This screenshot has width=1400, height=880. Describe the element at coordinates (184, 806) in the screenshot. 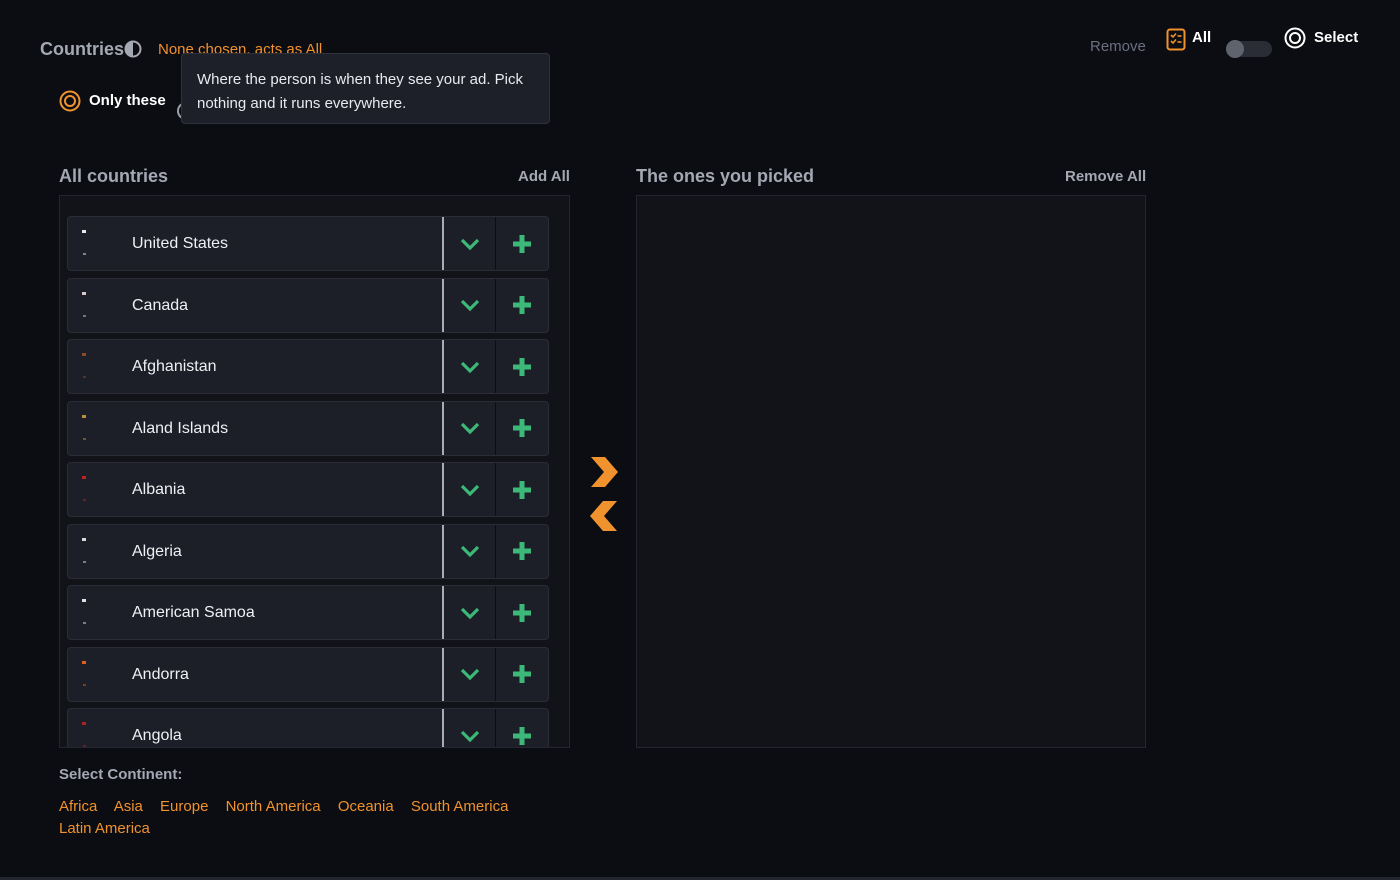

I see `continent-link: Europe` at that location.